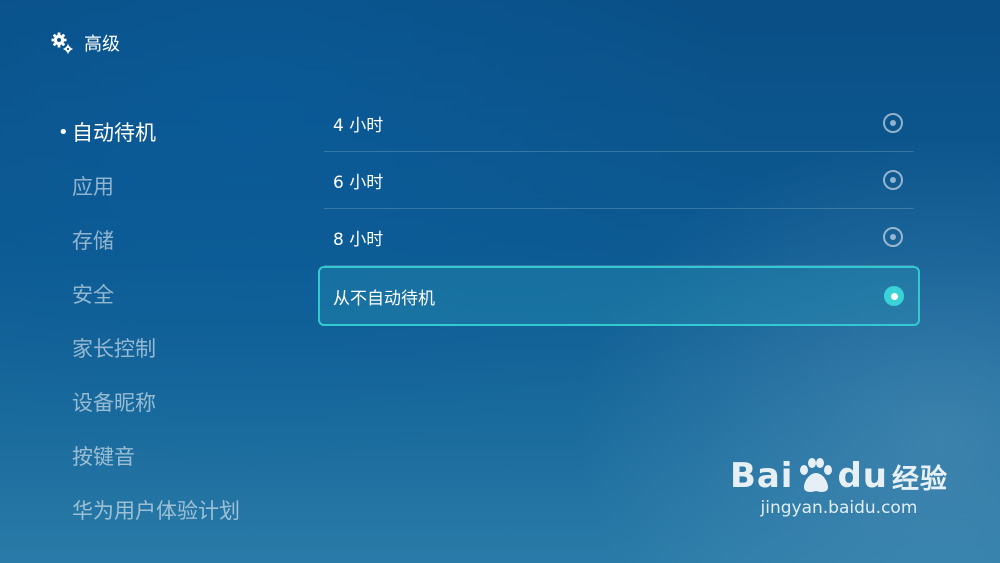 Image resolution: width=1000 pixels, height=563 pixels. I want to click on menu-item-key-sound: 按键音, so click(149, 464).